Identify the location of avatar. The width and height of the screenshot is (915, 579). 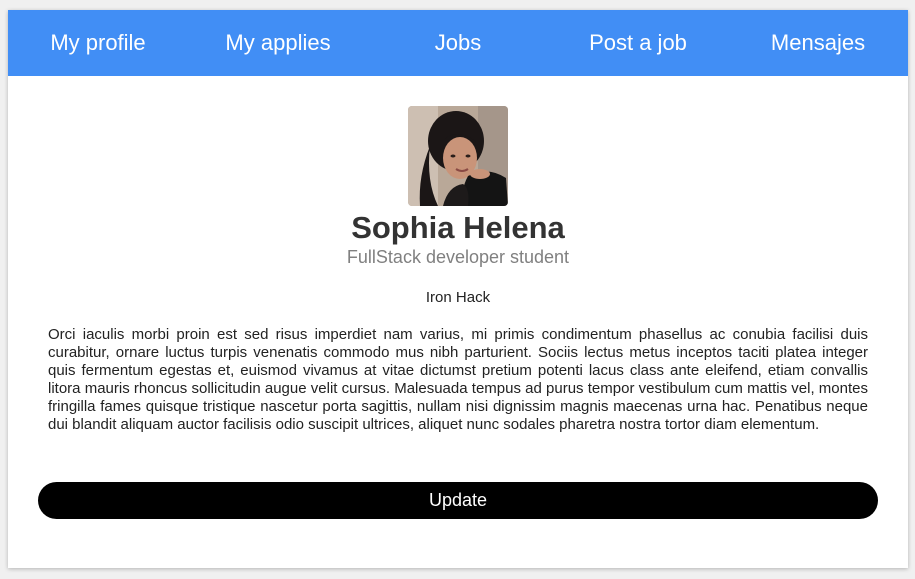
(458, 156).